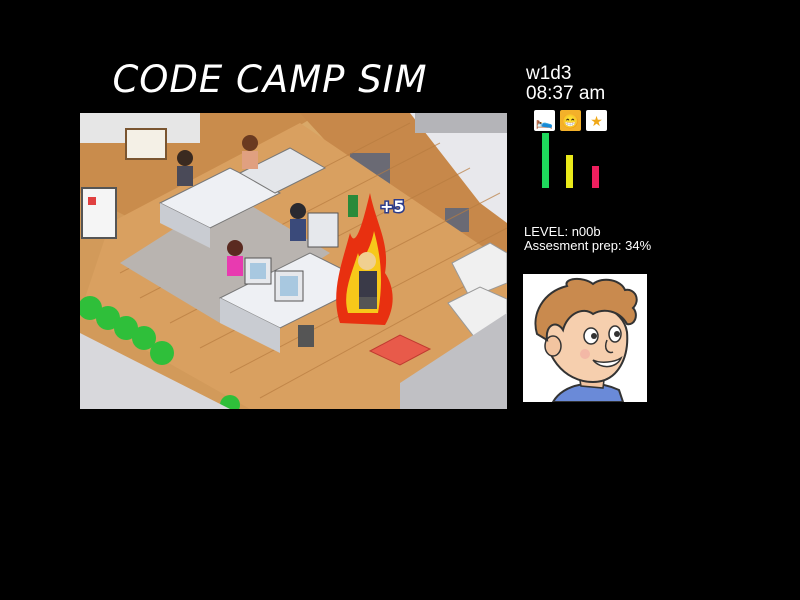  I want to click on reputation-bar, so click(595, 177).